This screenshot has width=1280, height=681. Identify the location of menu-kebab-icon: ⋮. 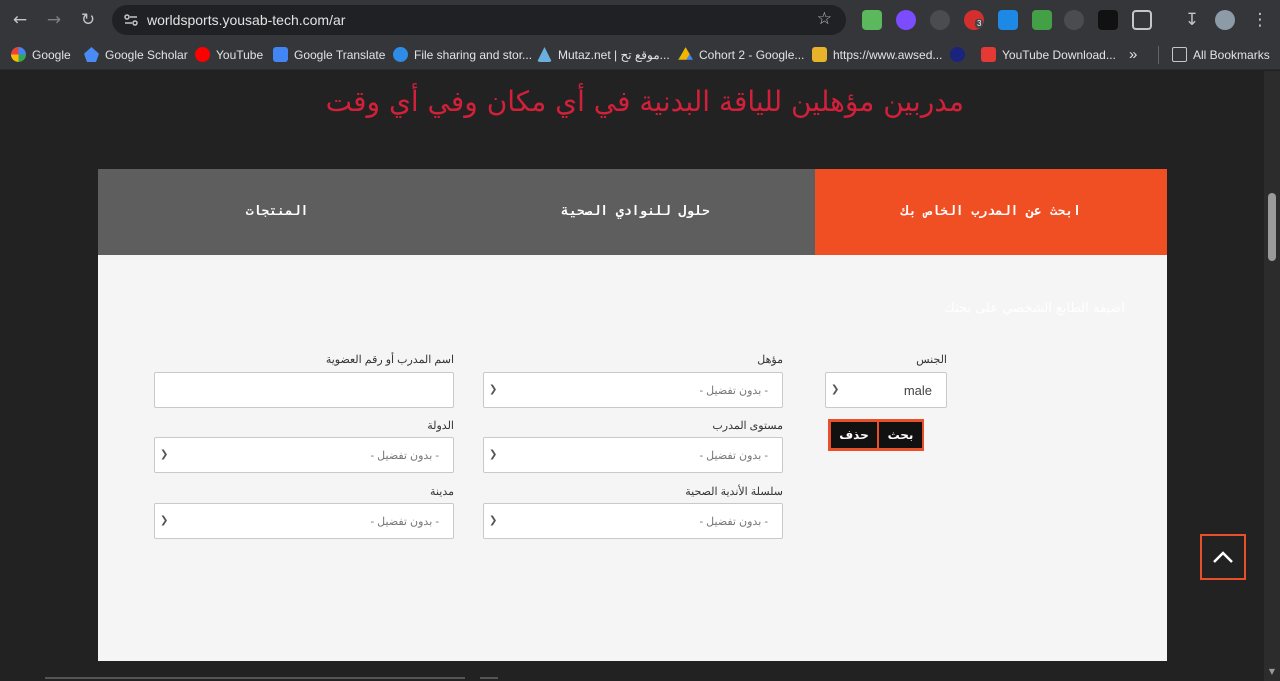
(1260, 20).